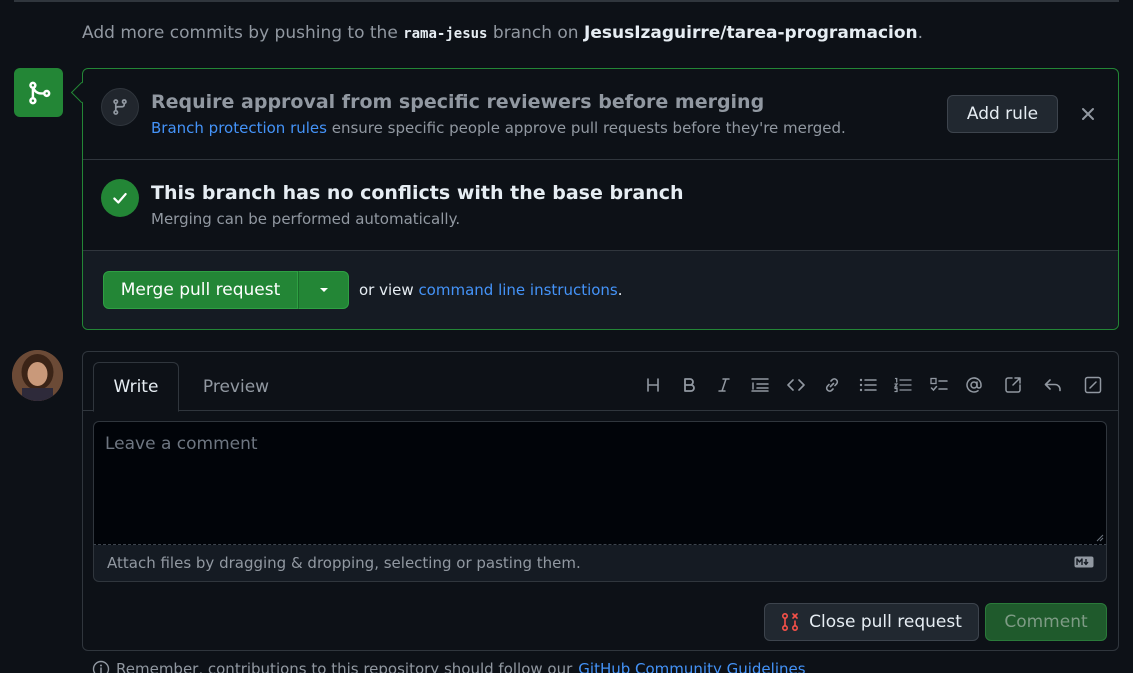 The width and height of the screenshot is (1133, 673). I want to click on check-icon, so click(120, 198).